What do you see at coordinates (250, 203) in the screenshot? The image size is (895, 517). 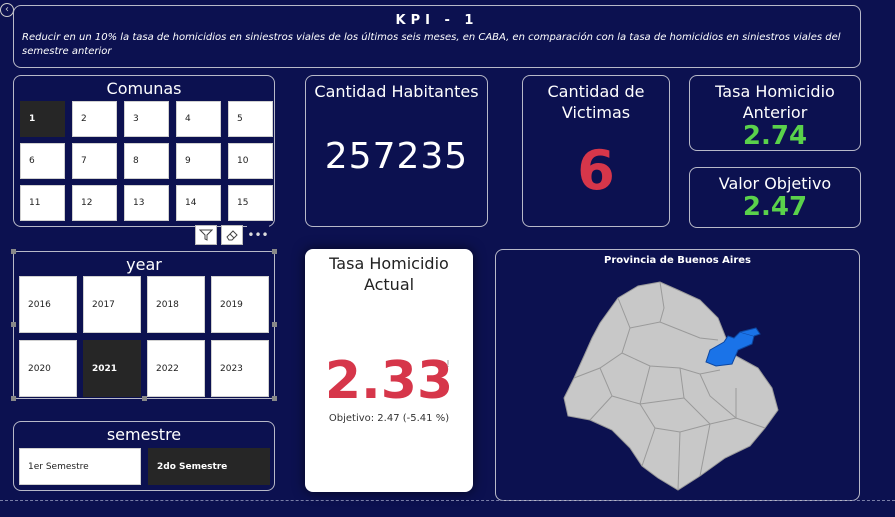 I see `comuna-tile: 15` at bounding box center [250, 203].